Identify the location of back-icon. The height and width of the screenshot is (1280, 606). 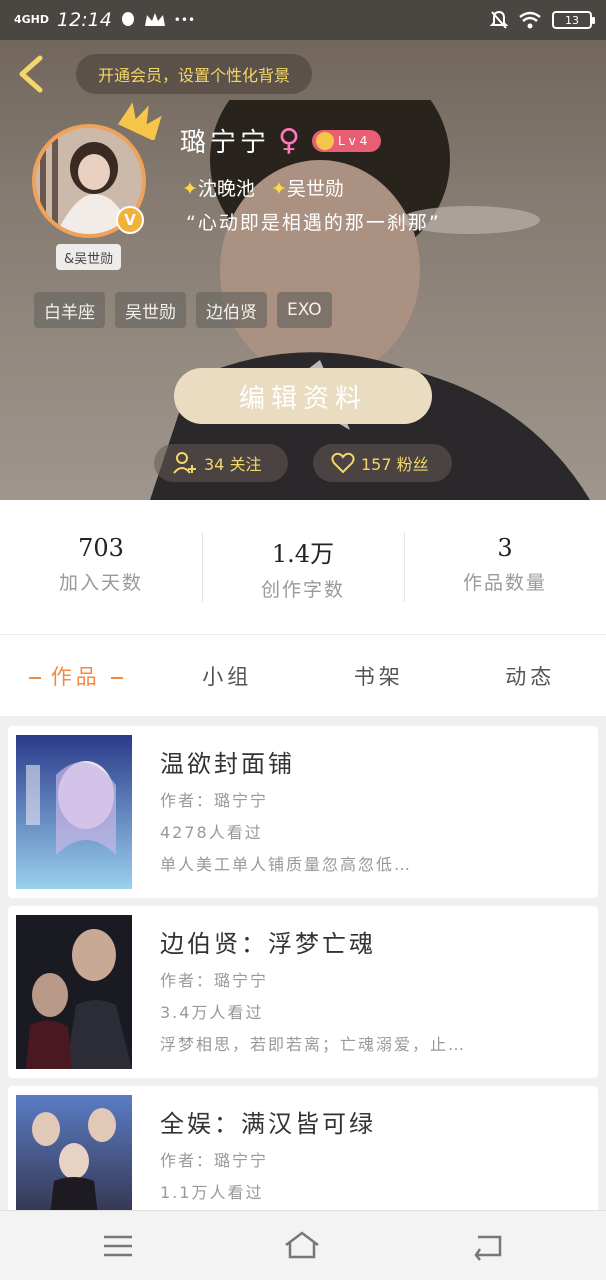
(488, 1246).